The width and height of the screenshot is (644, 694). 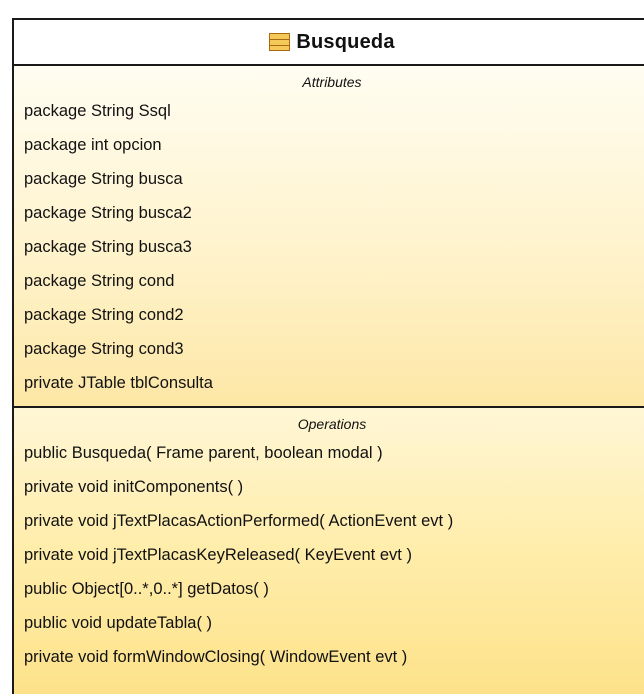 What do you see at coordinates (104, 349) in the screenshot?
I see `attribute-item: package String cond3` at bounding box center [104, 349].